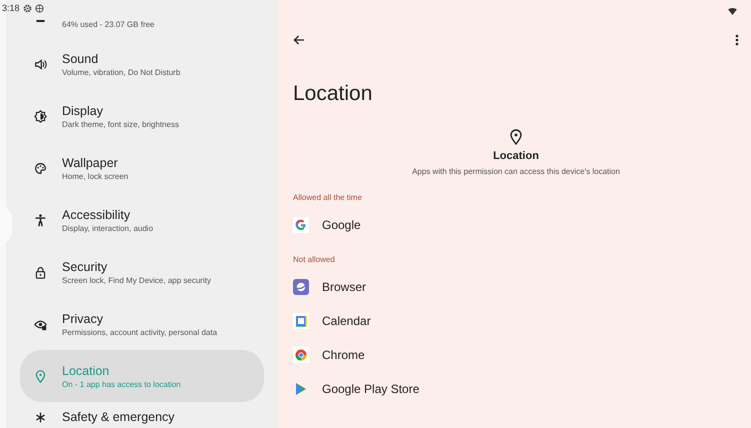  I want to click on settings-item: Safety & emergency, so click(142, 413).